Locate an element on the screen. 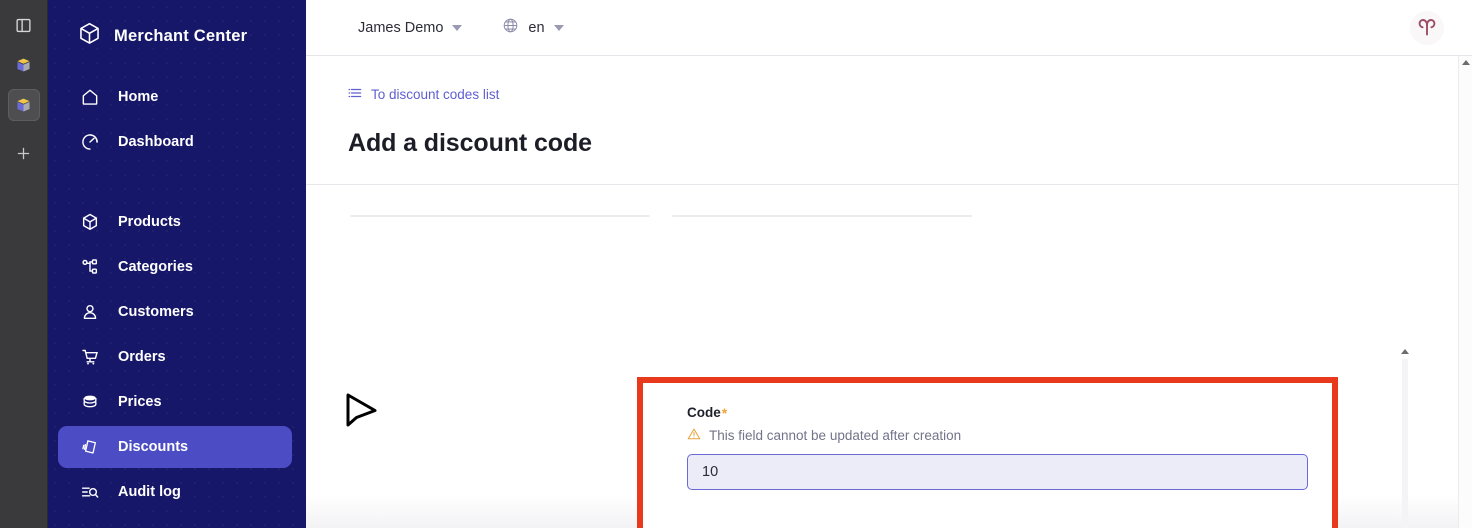  brand-name: Merchant Center is located at coordinates (181, 35).